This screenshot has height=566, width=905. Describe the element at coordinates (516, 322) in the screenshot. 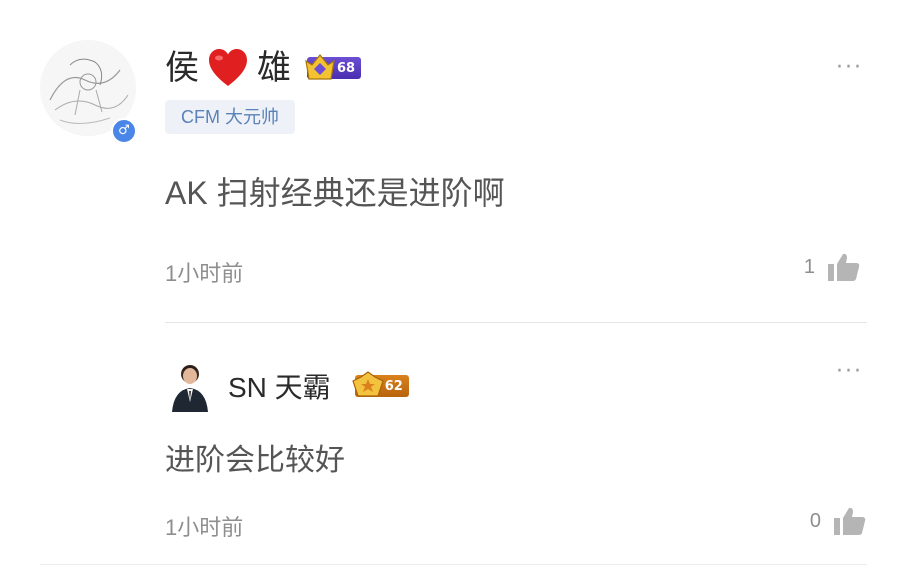

I see `divider` at that location.